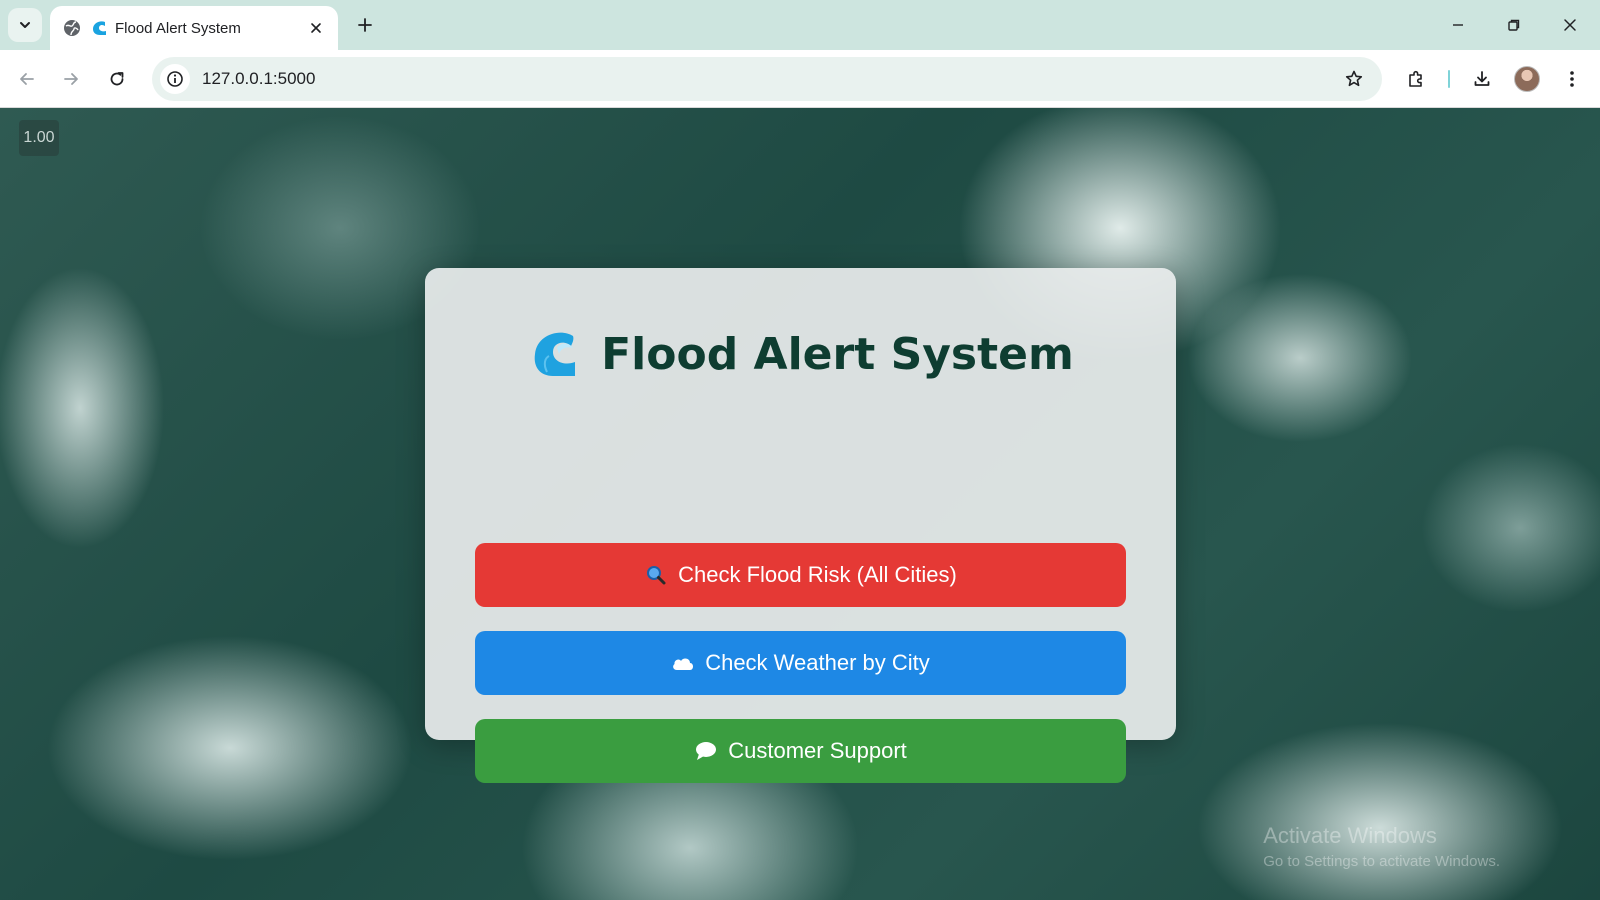 This screenshot has height=900, width=1600. I want to click on globe-icon, so click(72, 28).